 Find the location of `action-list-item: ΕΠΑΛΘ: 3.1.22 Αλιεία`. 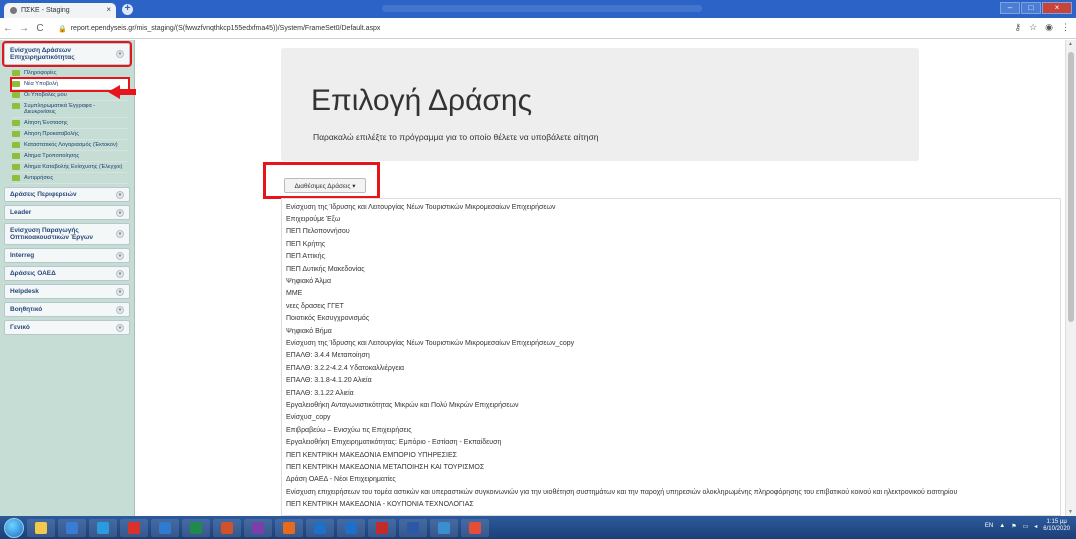

action-list-item: ΕΠΑΛΘ: 3.1.22 Αλιεία is located at coordinates (671, 393).